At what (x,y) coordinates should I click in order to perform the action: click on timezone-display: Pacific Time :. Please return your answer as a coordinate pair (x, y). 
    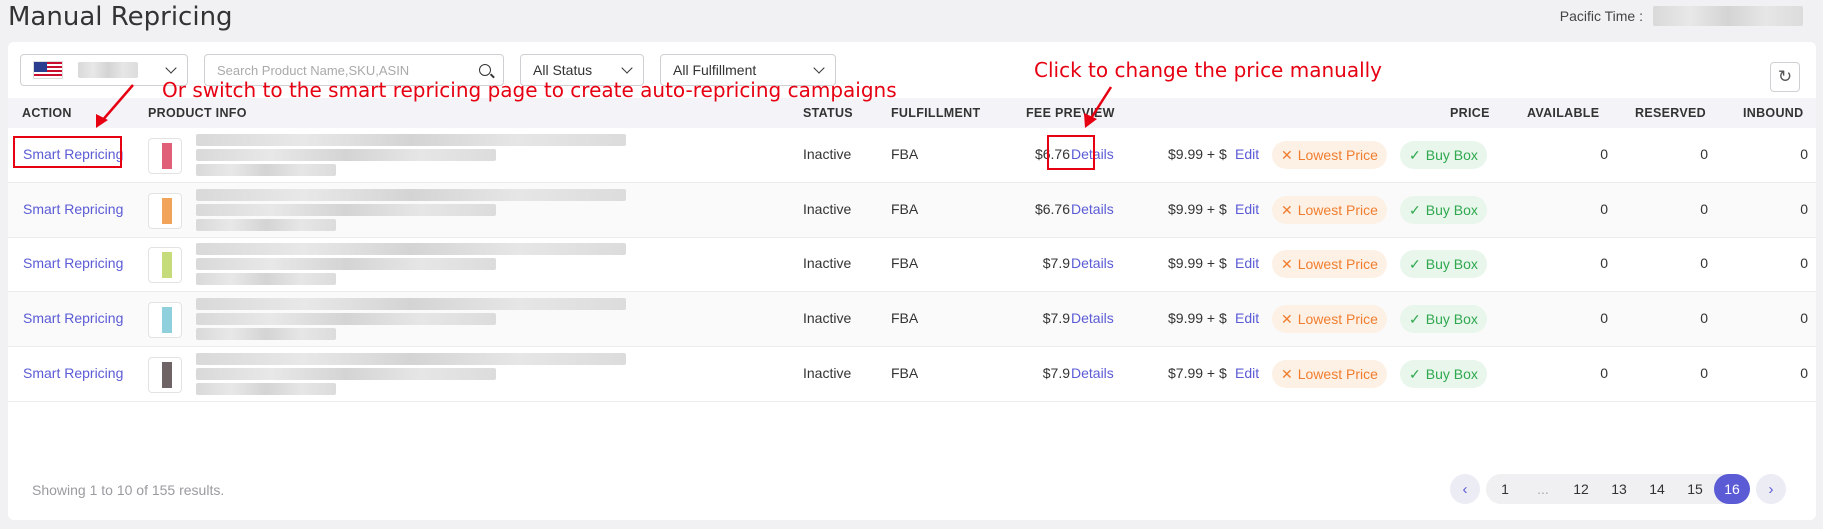
    Looking at the image, I should click on (1681, 16).